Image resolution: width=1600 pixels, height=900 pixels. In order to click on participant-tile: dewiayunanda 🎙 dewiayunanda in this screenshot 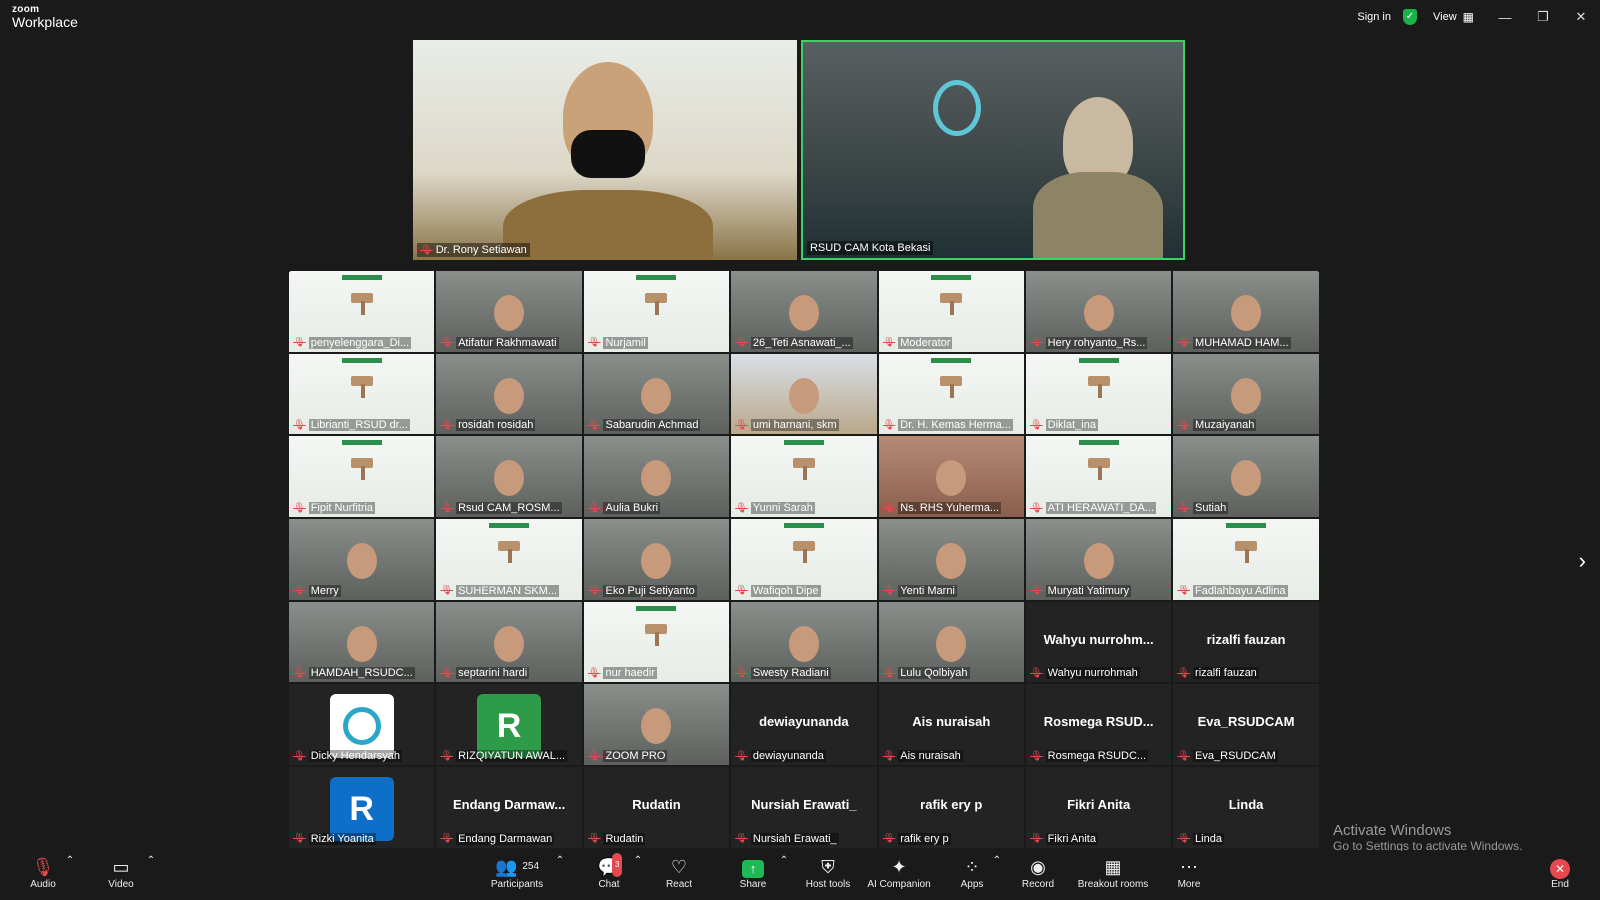, I will do `click(804, 725)`.